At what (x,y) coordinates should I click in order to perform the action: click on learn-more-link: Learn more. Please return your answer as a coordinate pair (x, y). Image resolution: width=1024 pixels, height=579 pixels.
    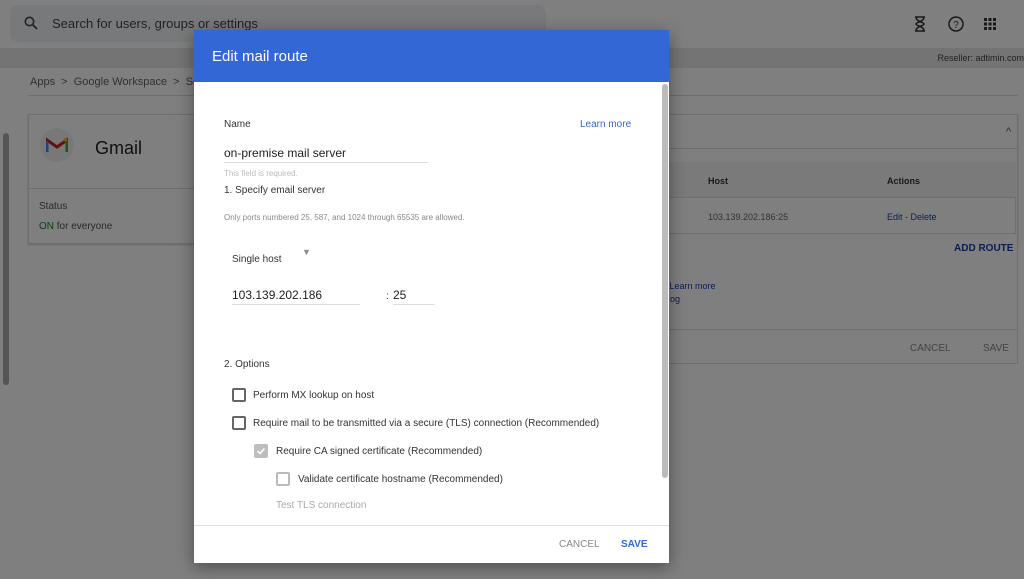
    Looking at the image, I should click on (605, 124).